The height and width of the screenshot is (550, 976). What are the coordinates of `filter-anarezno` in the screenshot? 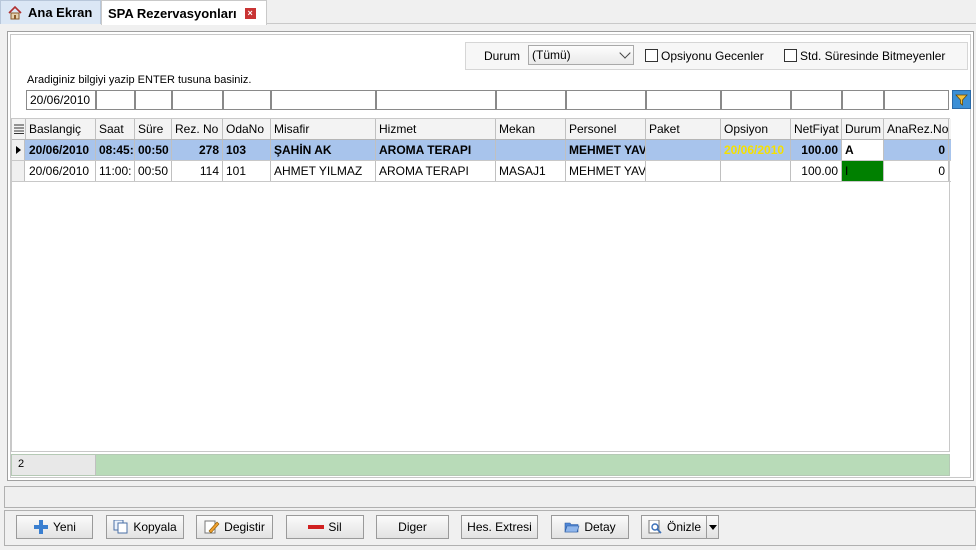 It's located at (916, 100).